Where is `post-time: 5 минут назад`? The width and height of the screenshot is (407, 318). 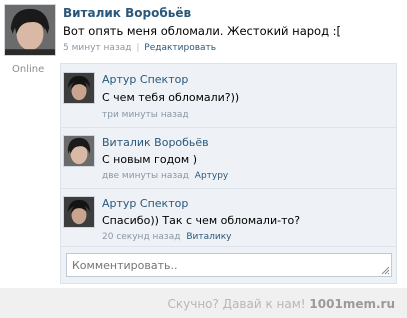
post-time: 5 минут назад is located at coordinates (97, 48).